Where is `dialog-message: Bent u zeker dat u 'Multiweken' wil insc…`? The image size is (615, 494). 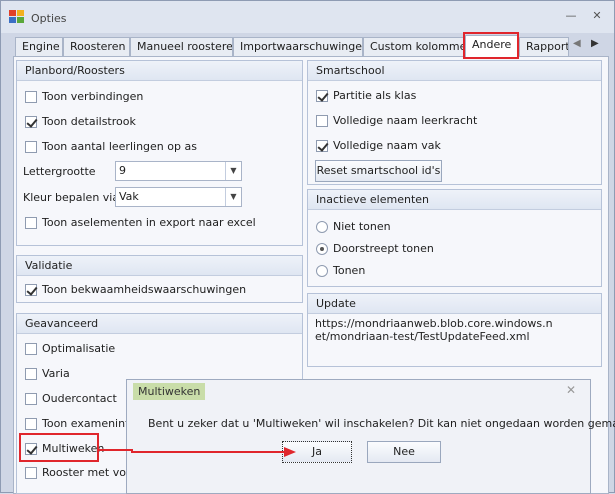
dialog-message: Bent u zeker dat u 'Multiweken' wil insc… is located at coordinates (381, 423).